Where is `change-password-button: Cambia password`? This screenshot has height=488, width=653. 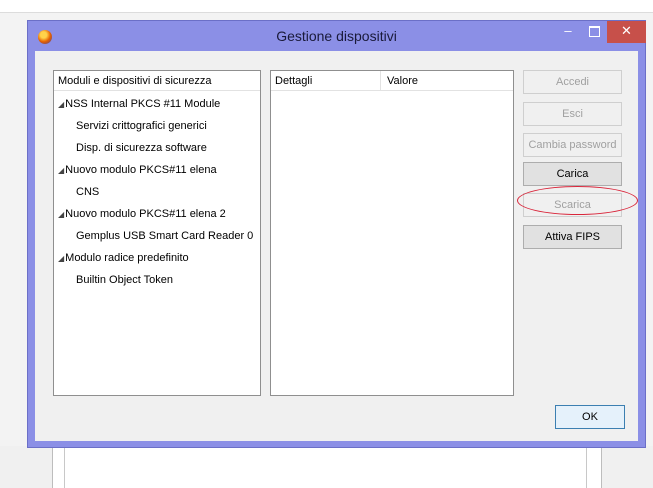 change-password-button: Cambia password is located at coordinates (572, 145).